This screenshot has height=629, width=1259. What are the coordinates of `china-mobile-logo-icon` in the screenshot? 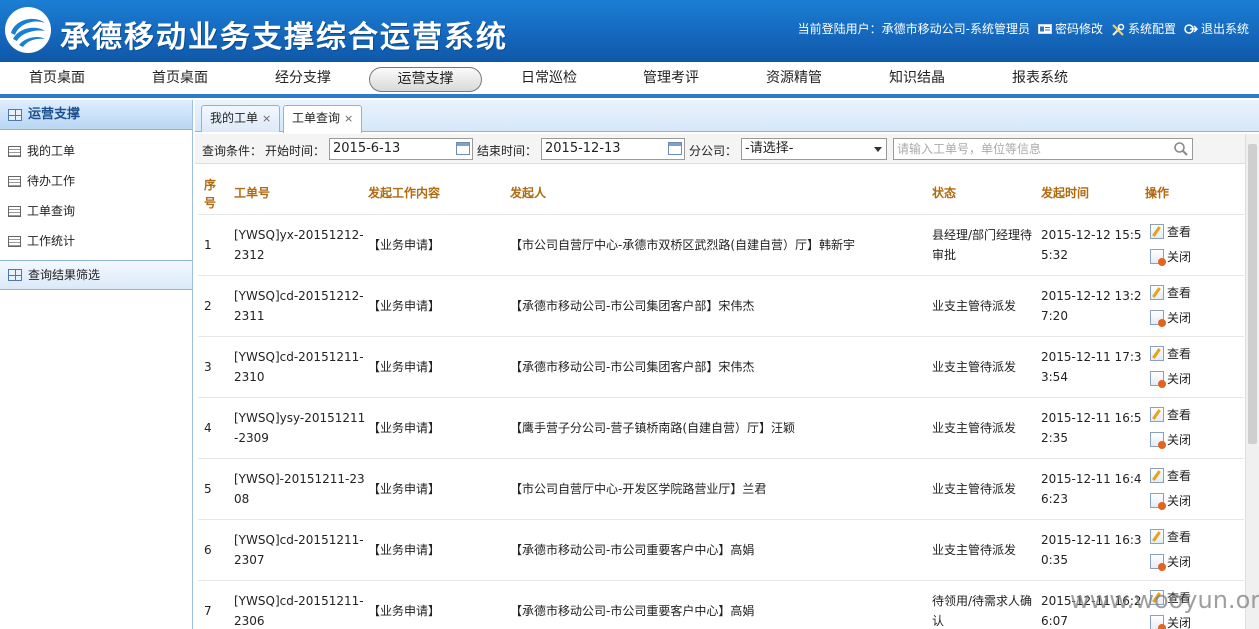 It's located at (28, 30).